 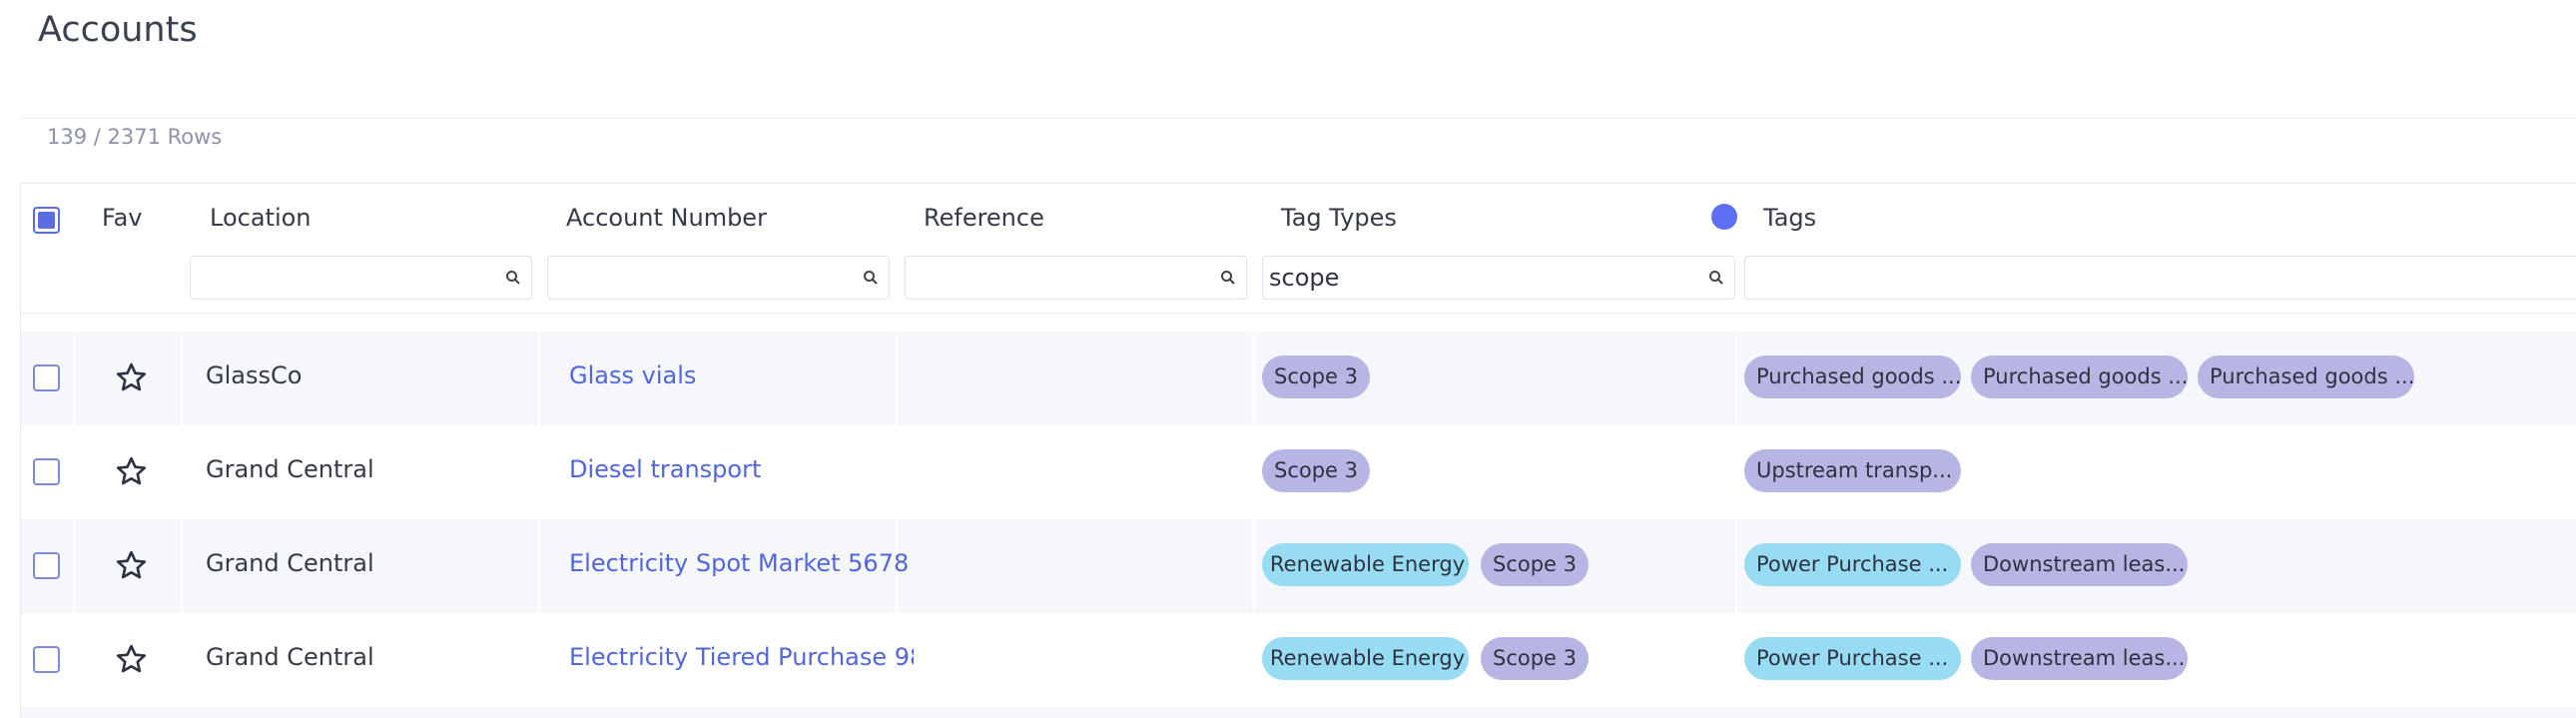 I want to click on tag-types-filter, so click(x=1498, y=278).